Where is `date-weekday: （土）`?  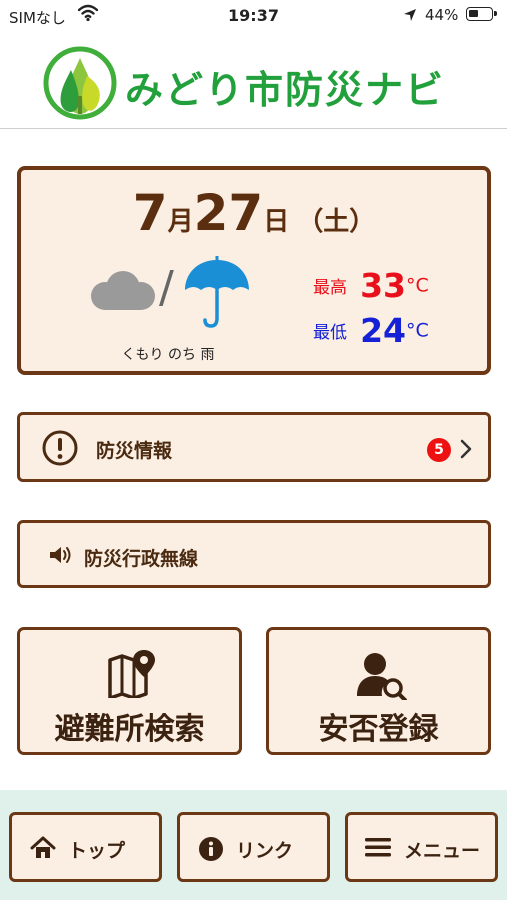
date-weekday: （土） is located at coordinates (336, 222).